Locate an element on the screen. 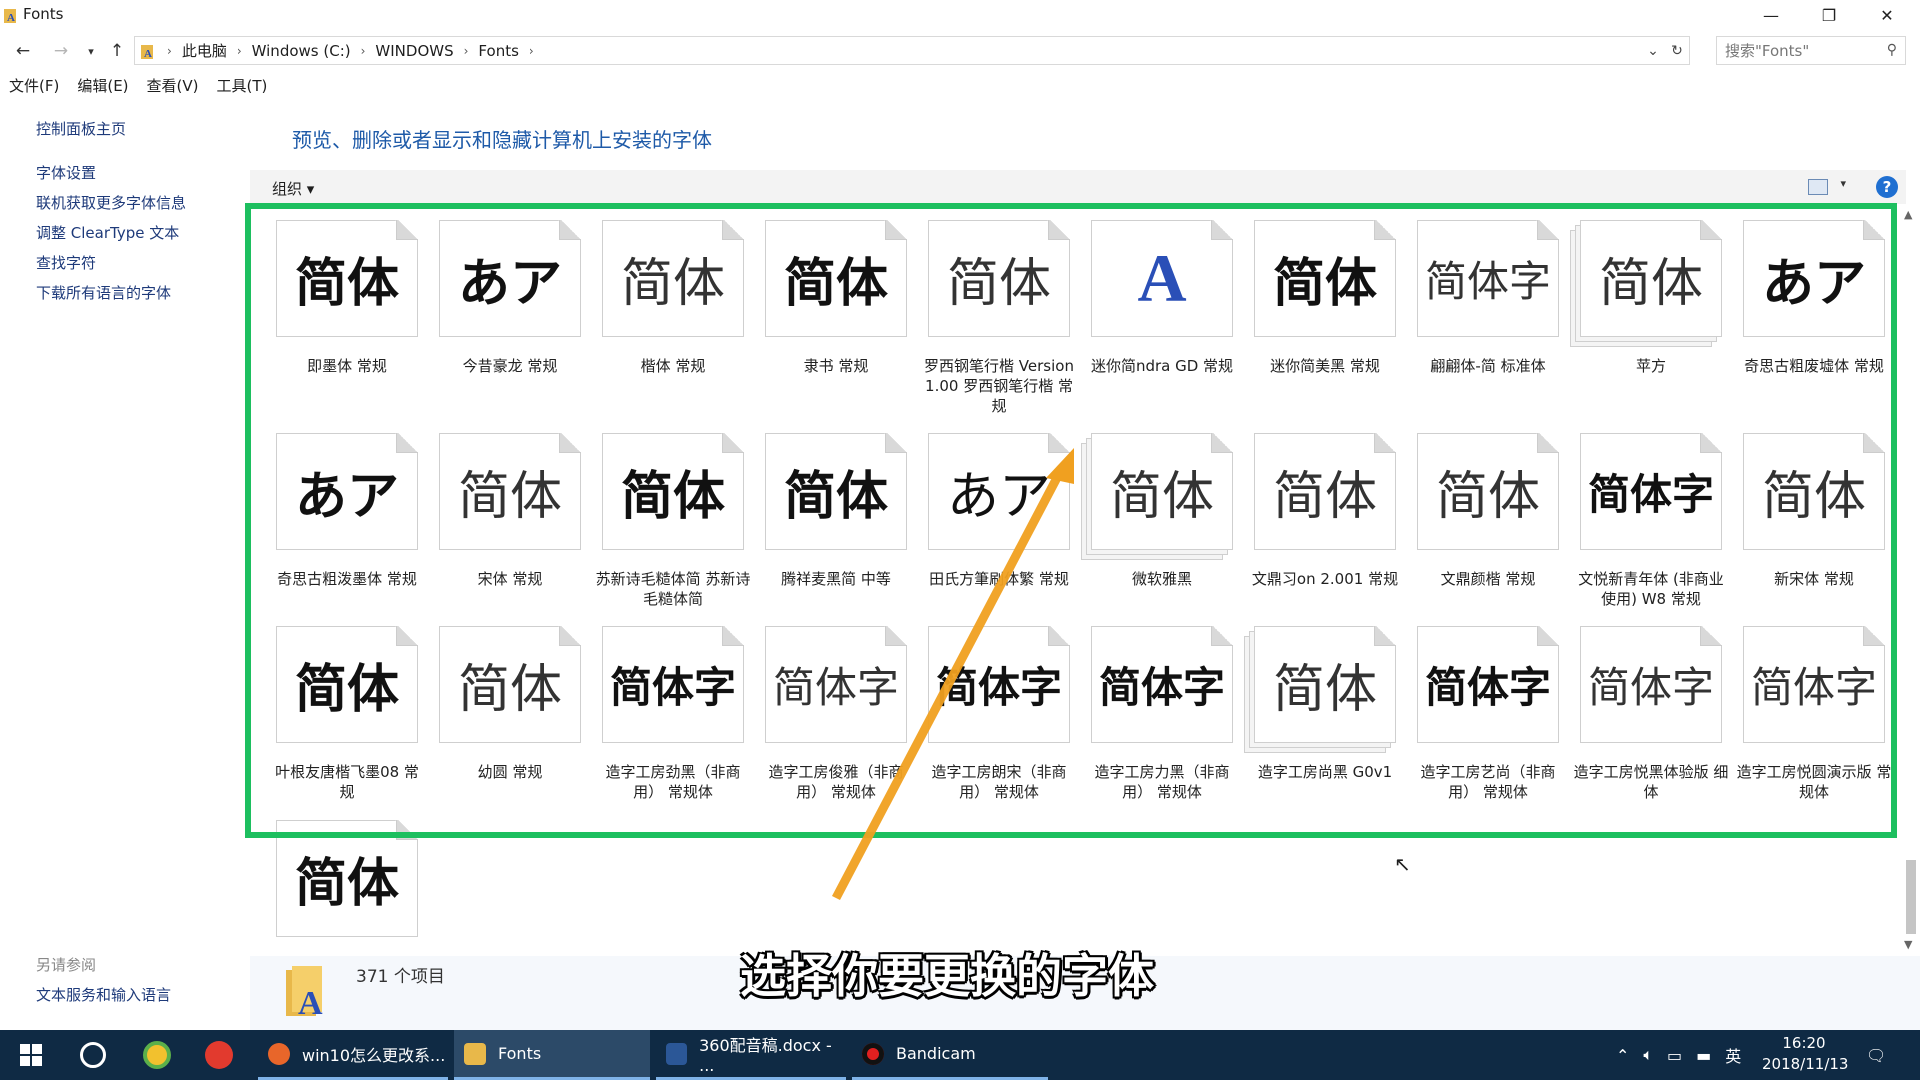 Image resolution: width=1920 pixels, height=1080 pixels. address-dropdown-icon: ⌄ is located at coordinates (1653, 51).